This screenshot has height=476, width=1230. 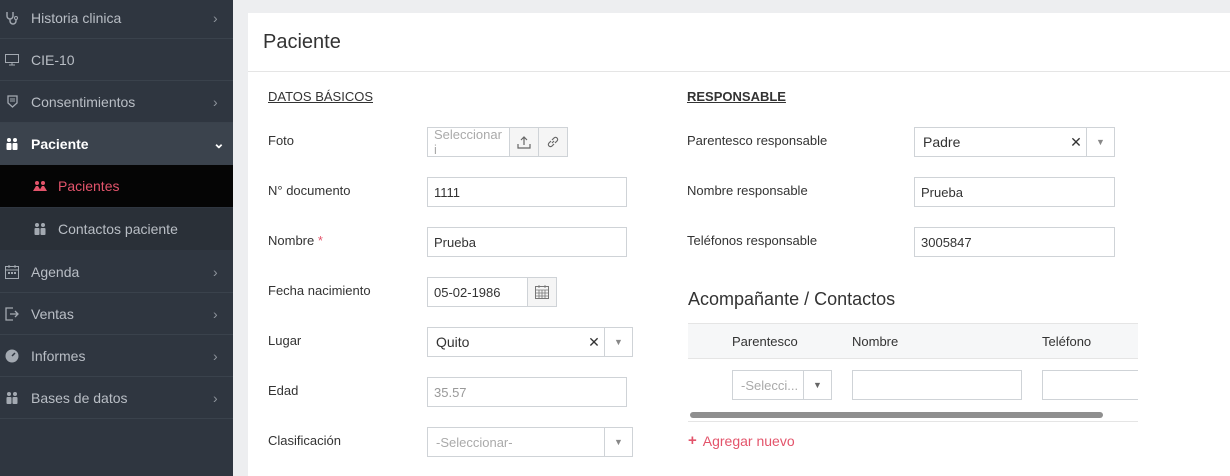 I want to click on calendar-button, so click(x=542, y=292).